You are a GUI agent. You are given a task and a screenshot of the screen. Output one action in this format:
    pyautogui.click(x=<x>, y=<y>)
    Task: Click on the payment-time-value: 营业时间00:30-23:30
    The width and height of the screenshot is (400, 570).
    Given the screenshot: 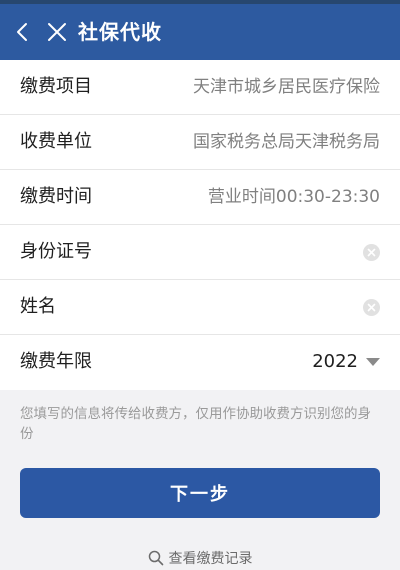 What is the action you would take?
    pyautogui.click(x=293, y=197)
    